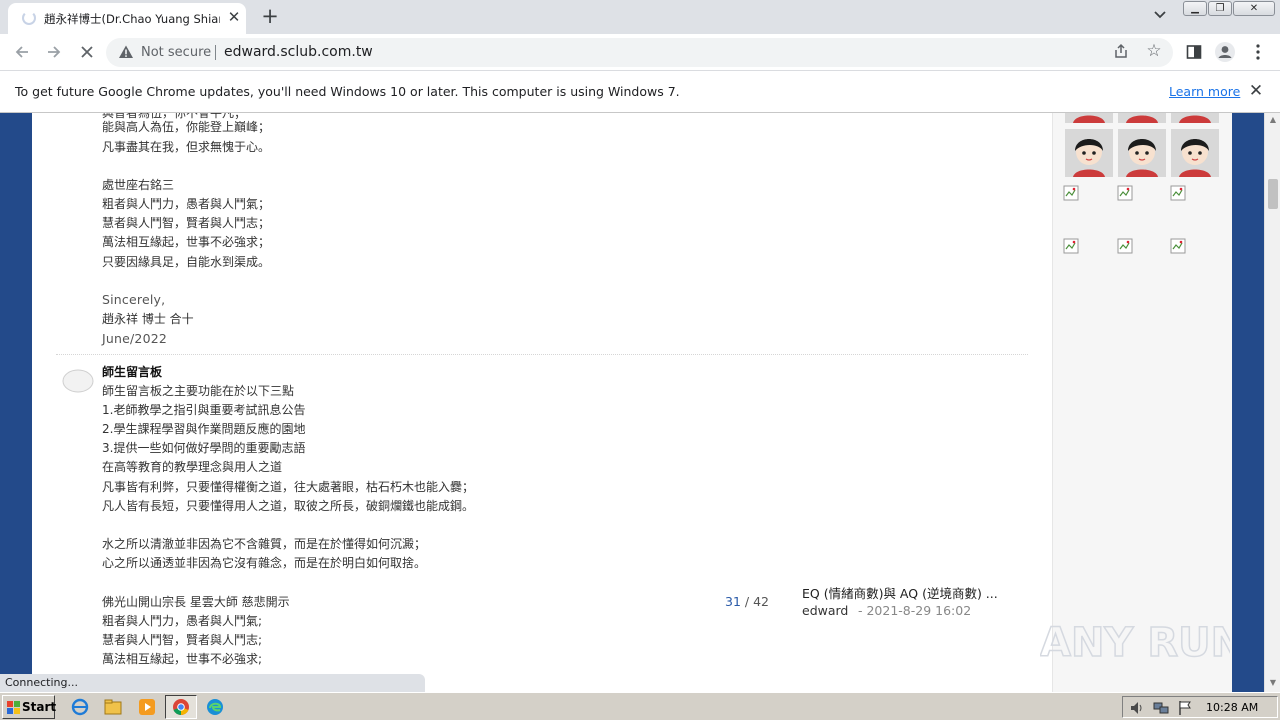  I want to click on page-current: 31, so click(733, 601).